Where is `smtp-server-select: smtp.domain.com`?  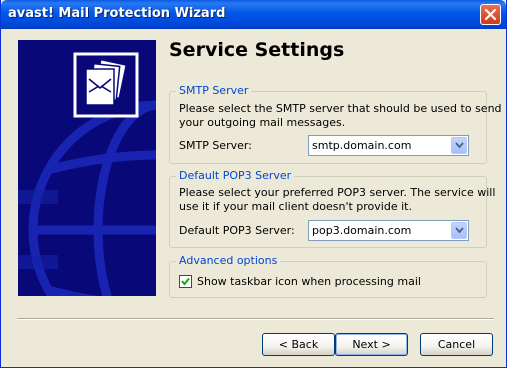
smtp-server-select: smtp.domain.com is located at coordinates (388, 145).